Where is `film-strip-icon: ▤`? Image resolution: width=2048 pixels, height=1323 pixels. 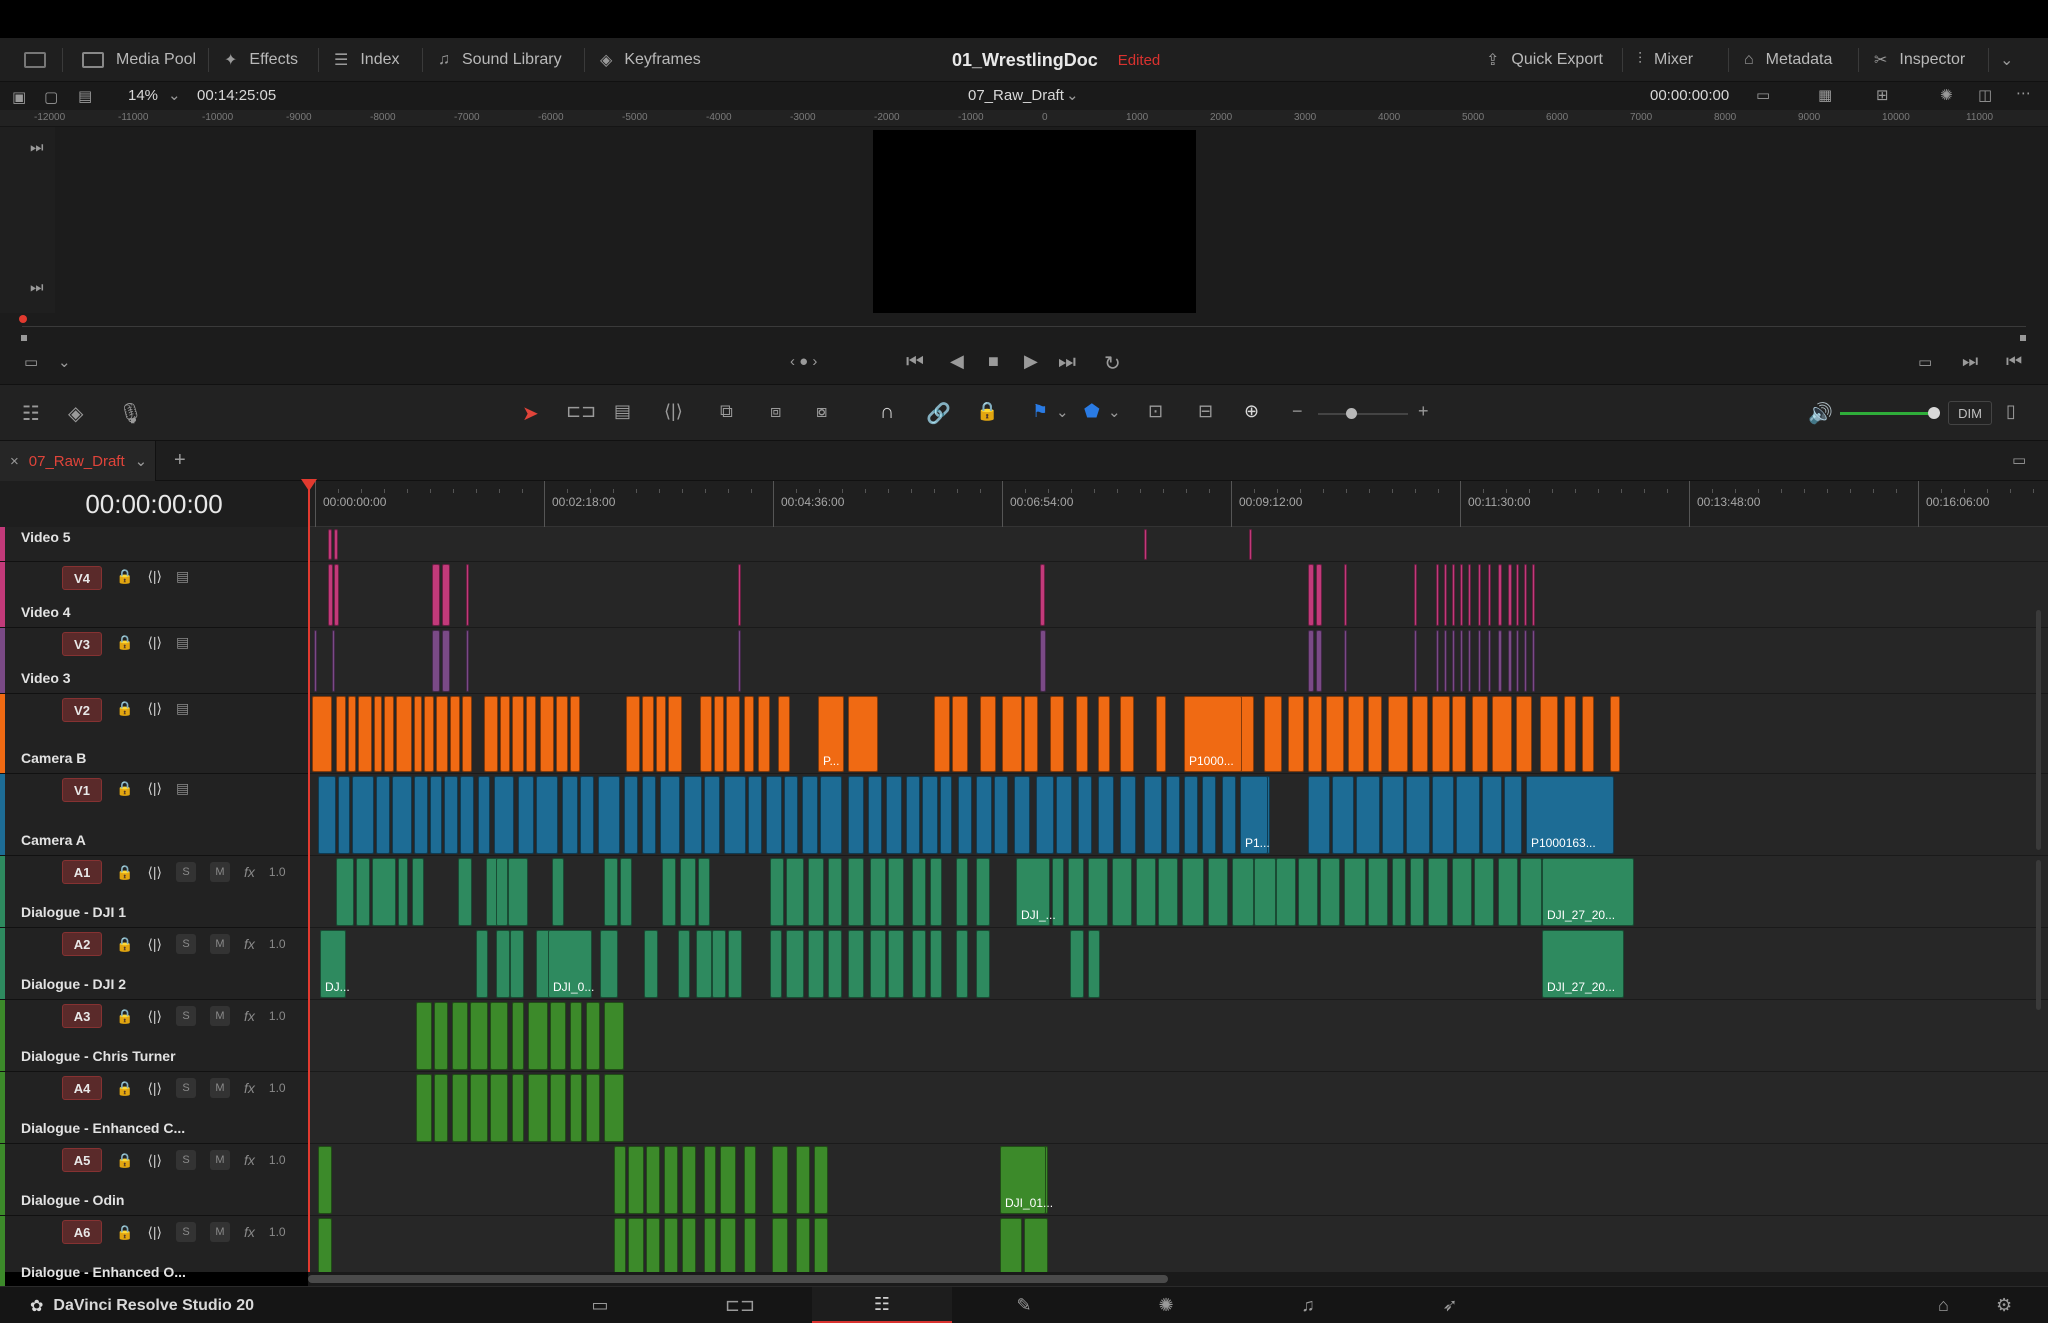
film-strip-icon: ▤ is located at coordinates (182, 576).